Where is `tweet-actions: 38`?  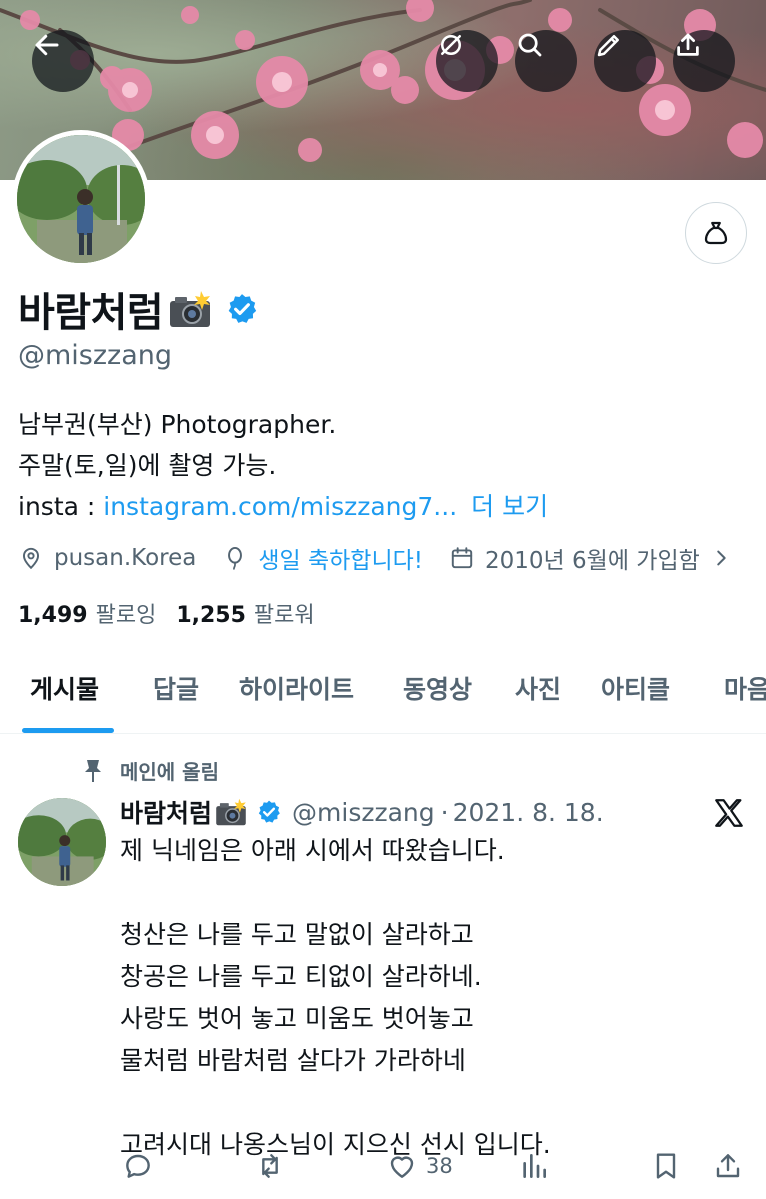 tweet-actions: 38 is located at coordinates (383, 1168).